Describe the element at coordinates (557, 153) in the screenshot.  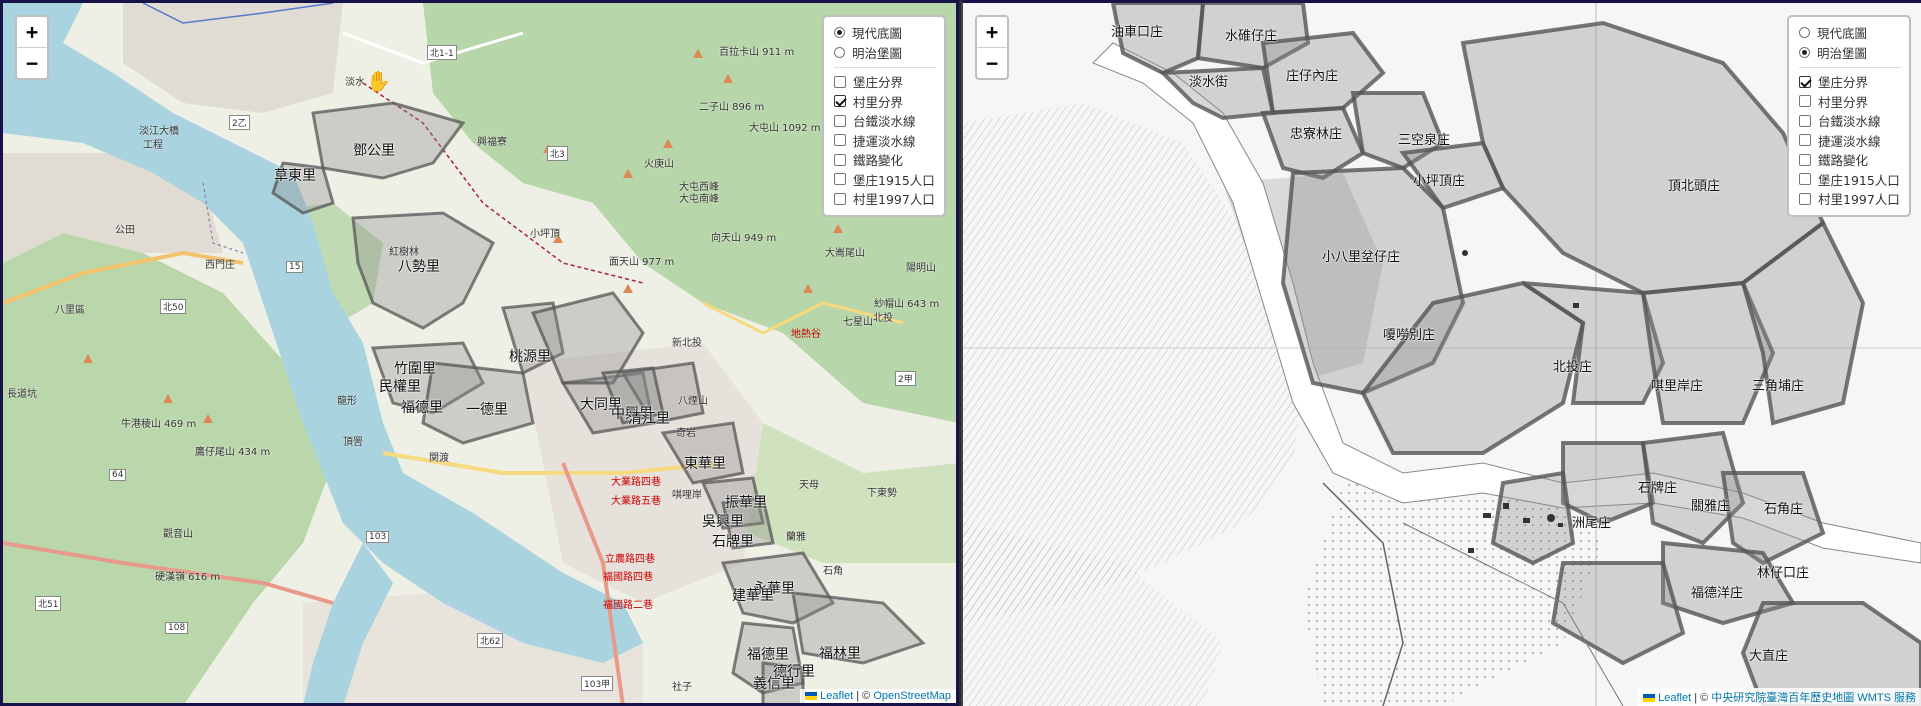
I see `road-shield: 北3` at that location.